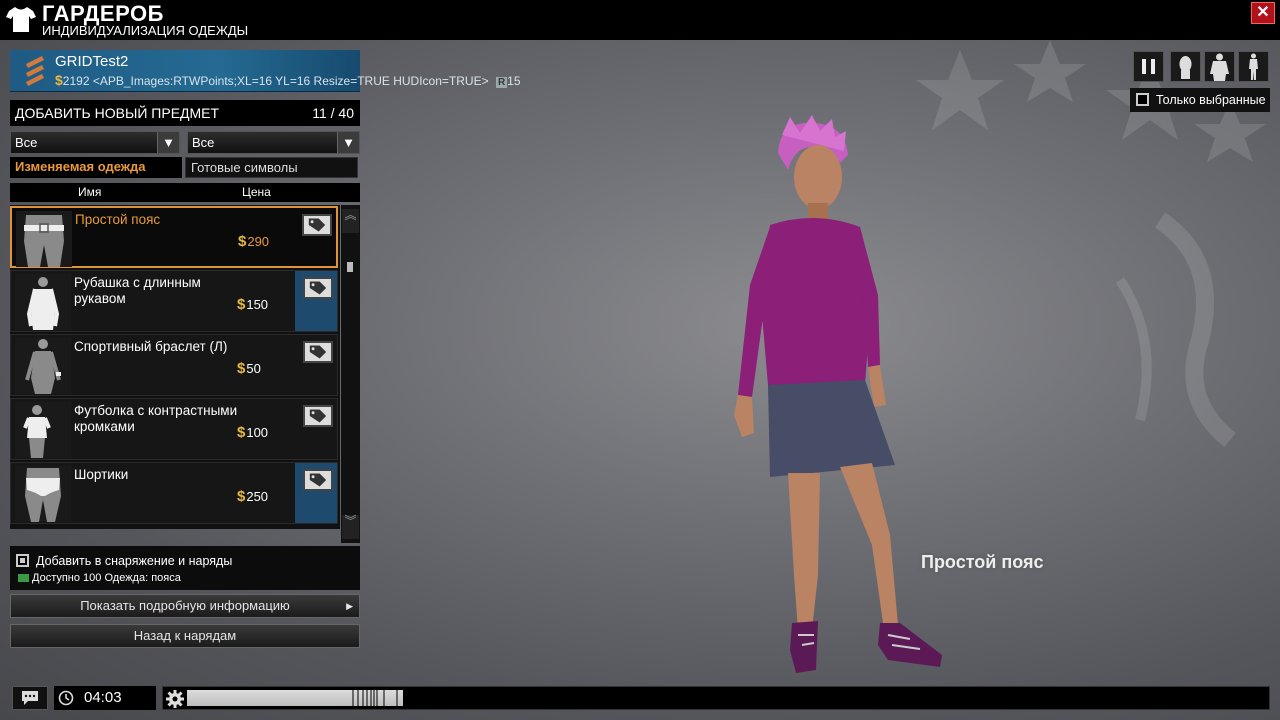  I want to click on item-name: Рубашка с длинным рукавом, so click(137, 290).